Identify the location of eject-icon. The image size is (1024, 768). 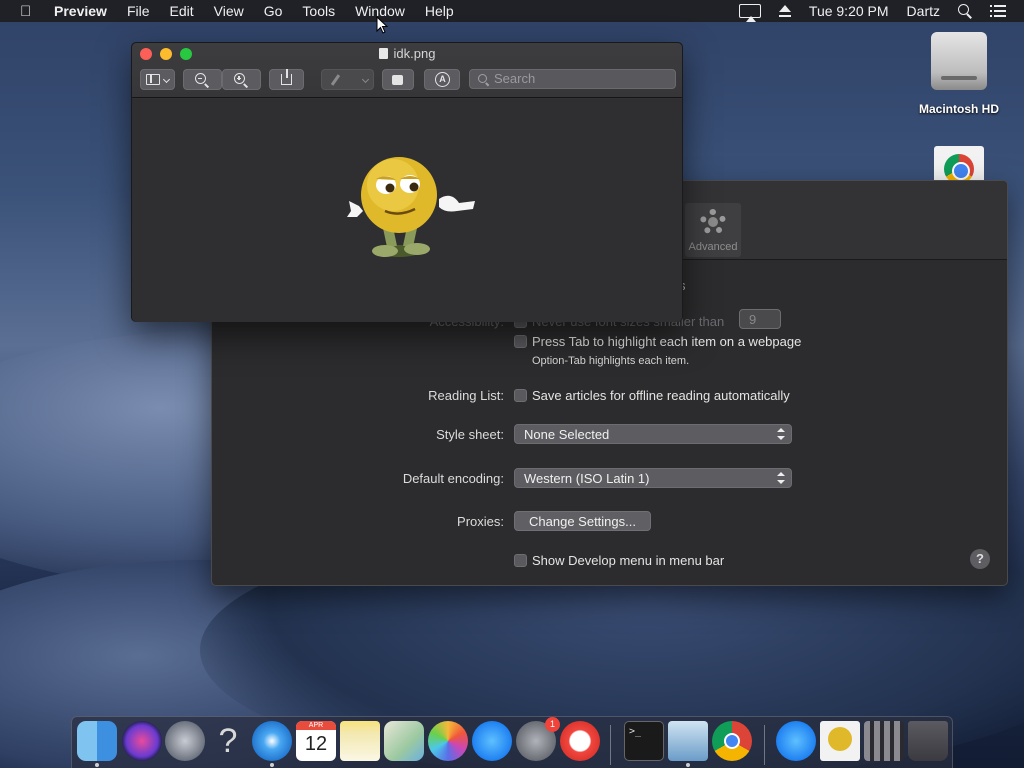
(784, 11).